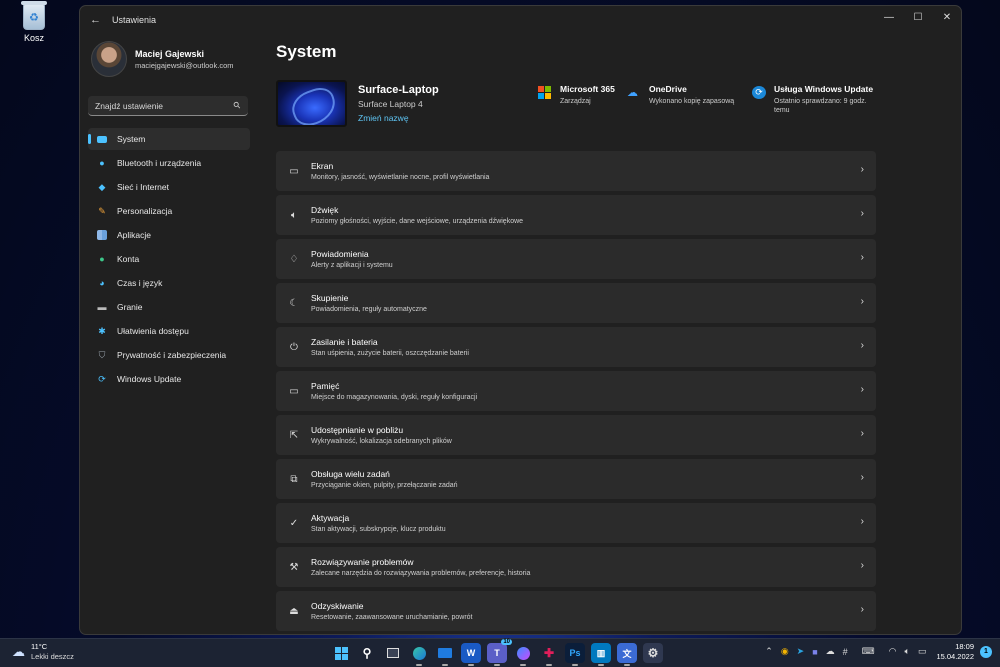 The image size is (1000, 667). I want to click on taskbar-search-button: ⚲, so click(367, 653).